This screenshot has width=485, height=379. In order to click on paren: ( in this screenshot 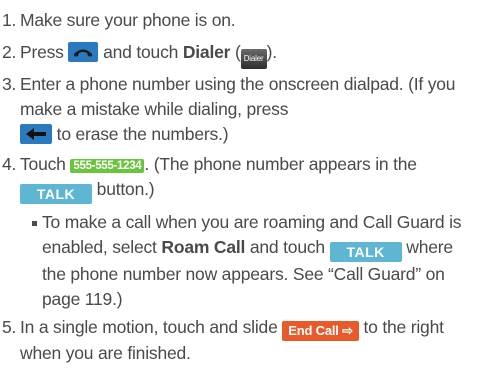, I will do `click(237, 52)`.